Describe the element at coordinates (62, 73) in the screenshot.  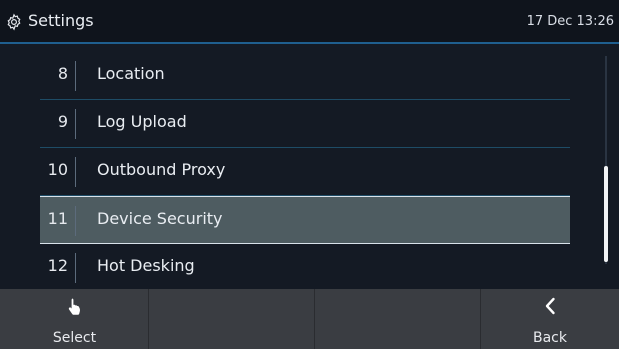
I see `menu-item-number: 8` at that location.